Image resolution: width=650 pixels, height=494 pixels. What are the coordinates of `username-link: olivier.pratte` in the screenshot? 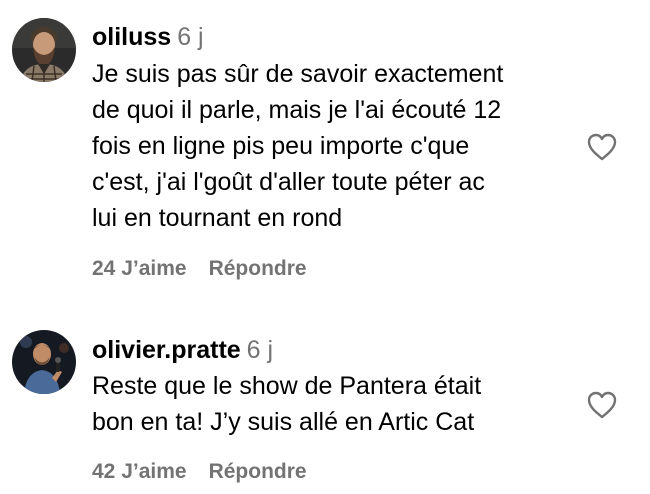 It's located at (166, 350).